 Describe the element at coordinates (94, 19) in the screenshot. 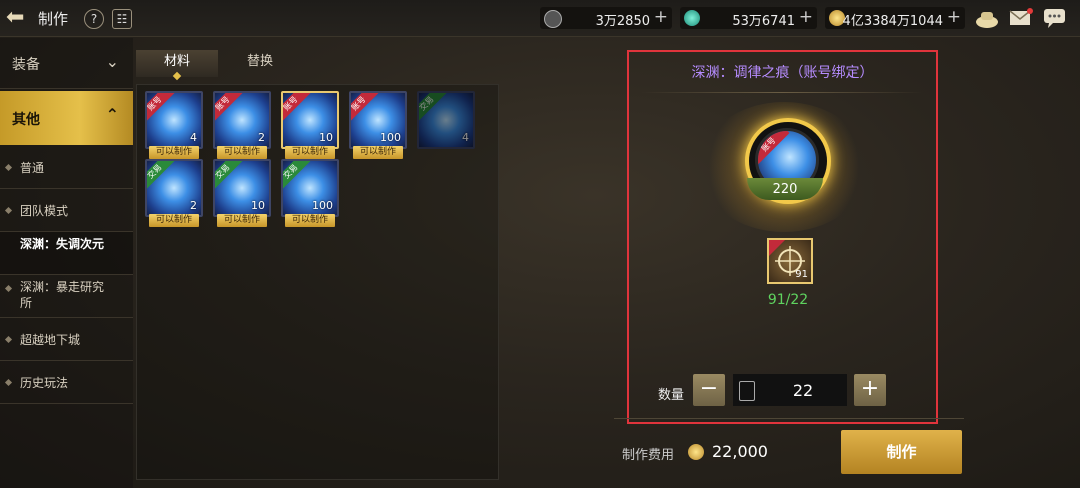

I see `help-icon: ?` at that location.